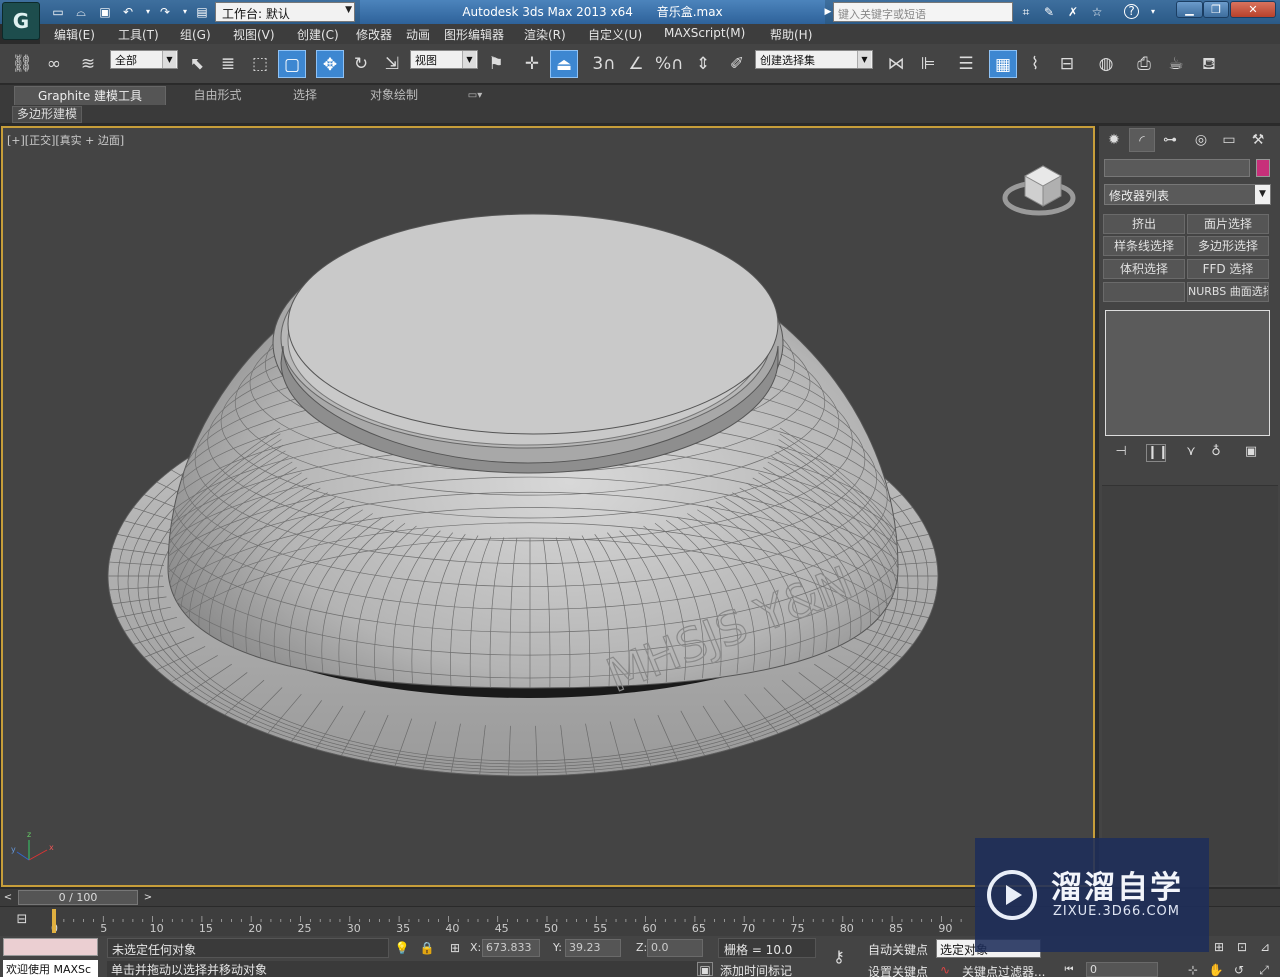 This screenshot has width=1280, height=977. I want to click on polygon-modeling-panel: 多边形建模, so click(47, 114).